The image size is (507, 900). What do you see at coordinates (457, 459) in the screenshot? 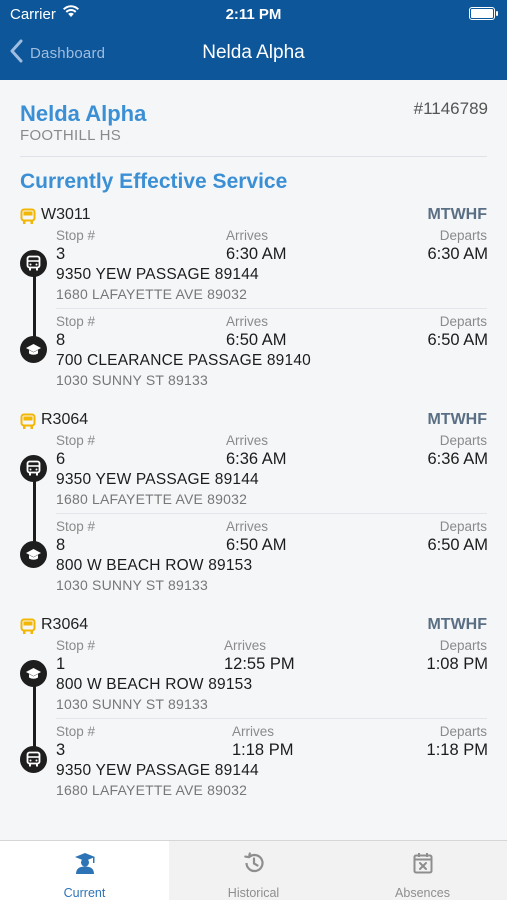
I see `departs-time: 6:36 AM` at bounding box center [457, 459].